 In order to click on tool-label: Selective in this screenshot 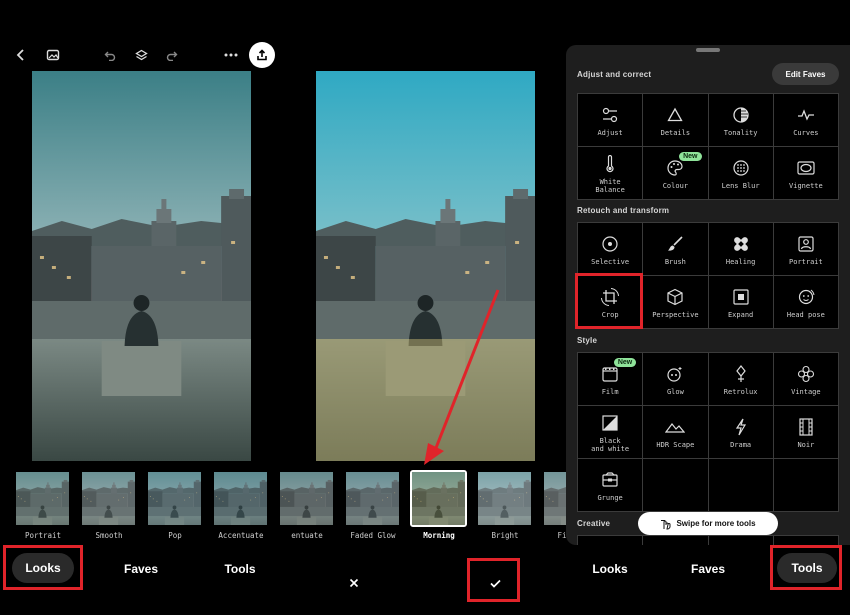, I will do `click(610, 261)`.